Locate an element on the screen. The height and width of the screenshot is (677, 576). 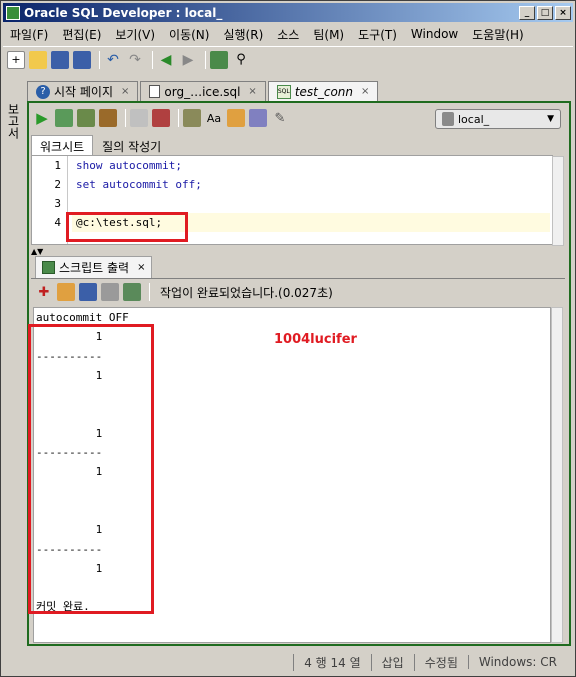
script-output-icon is located at coordinates (48, 267).